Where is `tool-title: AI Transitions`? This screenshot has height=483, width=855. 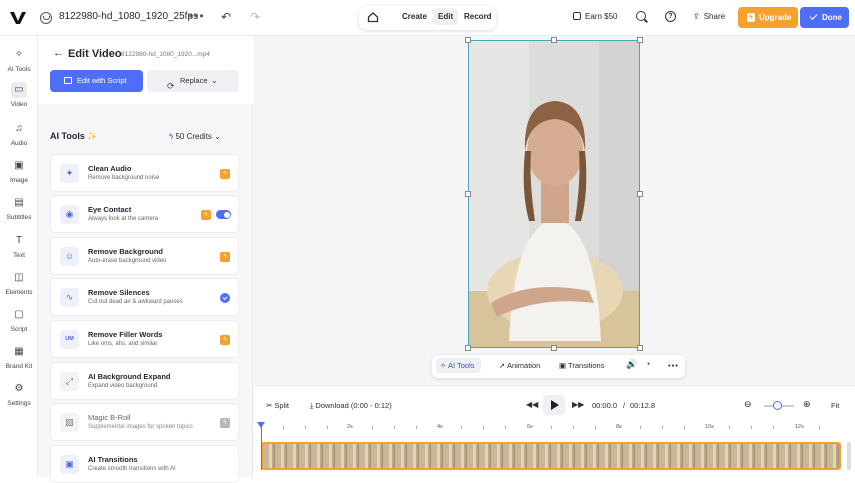 tool-title: AI Transitions is located at coordinates (113, 459).